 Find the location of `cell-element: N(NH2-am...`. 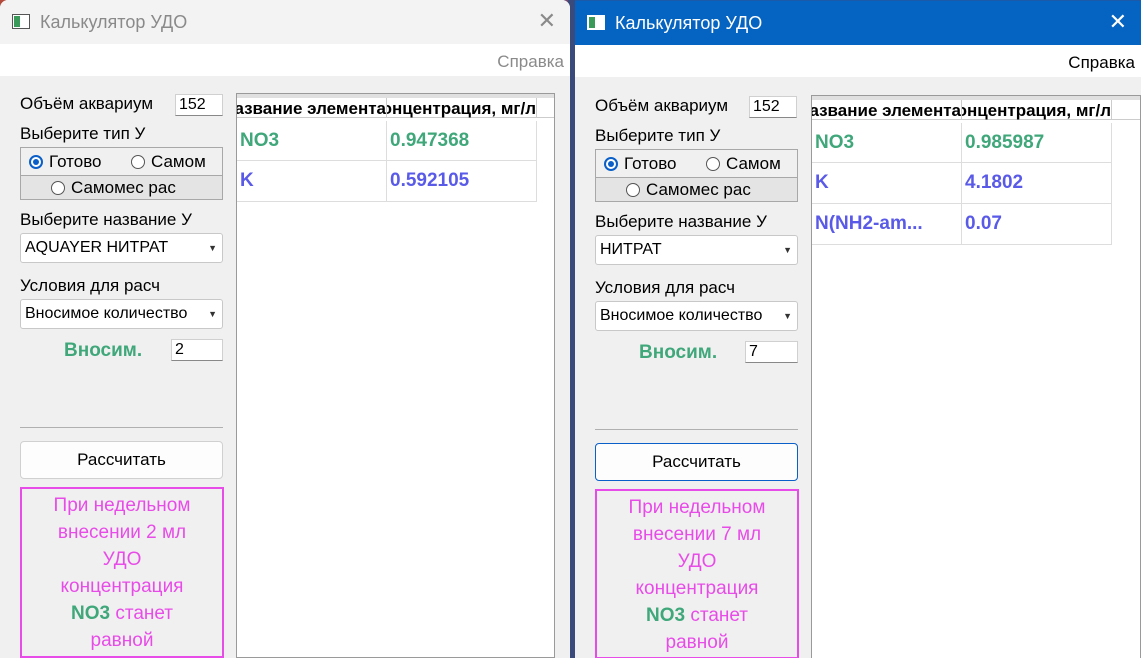

cell-element: N(NH2-am... is located at coordinates (887, 224).